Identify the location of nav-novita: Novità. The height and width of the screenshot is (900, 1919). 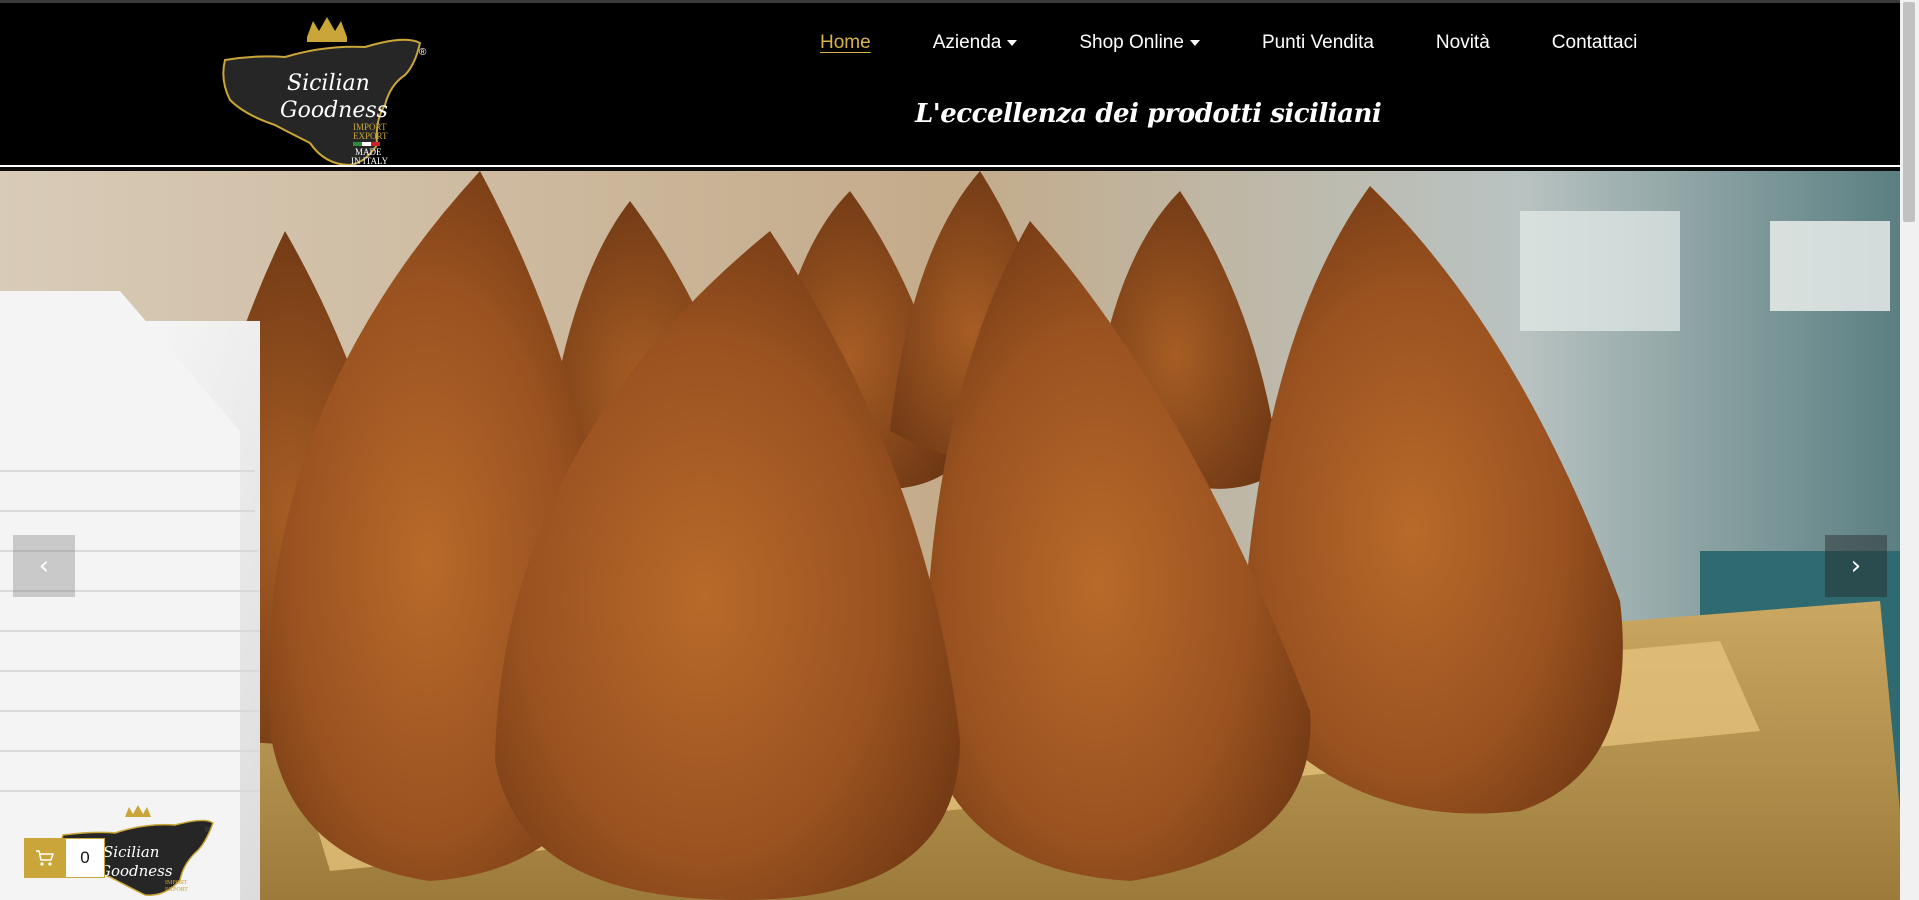
(1463, 43).